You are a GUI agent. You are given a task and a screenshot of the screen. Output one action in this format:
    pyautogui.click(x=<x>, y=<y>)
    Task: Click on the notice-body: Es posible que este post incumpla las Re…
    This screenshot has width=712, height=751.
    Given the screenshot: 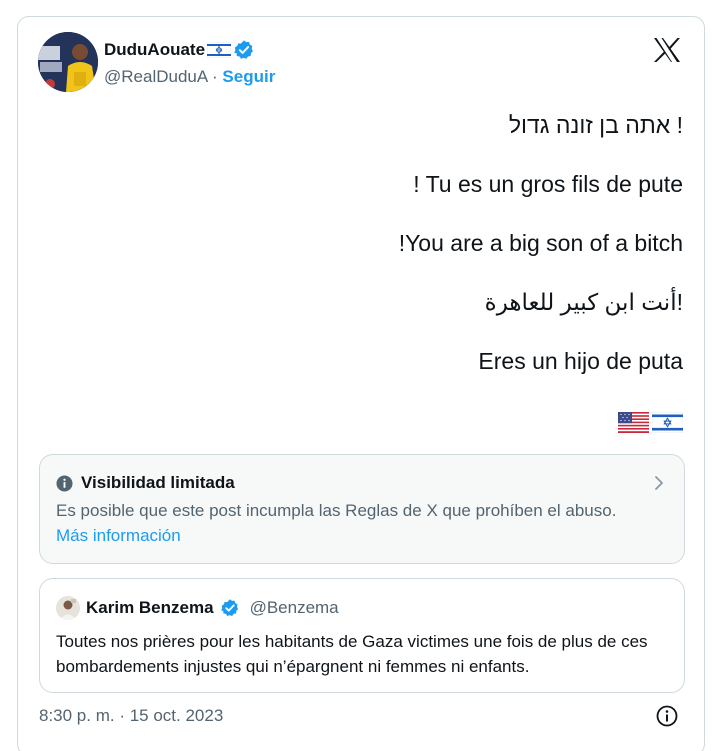 What is the action you would take?
    pyautogui.click(x=336, y=510)
    